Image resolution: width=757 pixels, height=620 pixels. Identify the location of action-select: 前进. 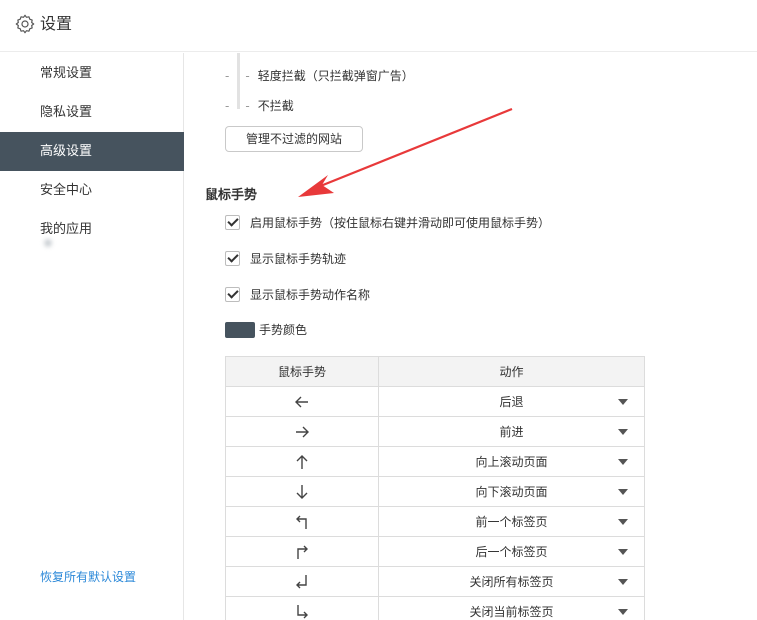
(511, 431).